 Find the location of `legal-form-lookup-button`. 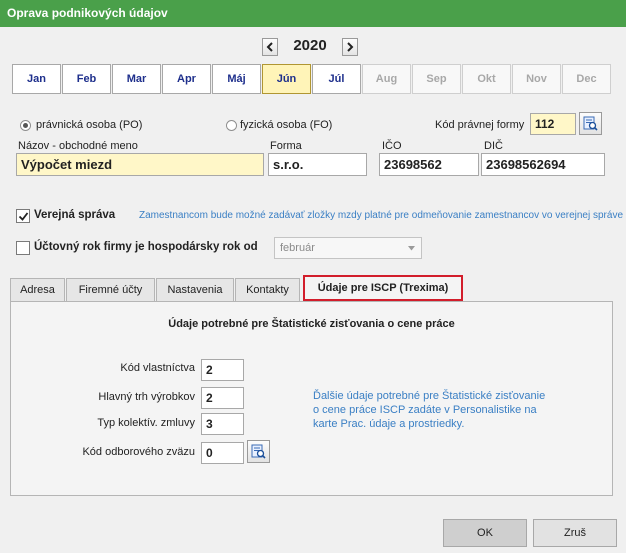

legal-form-lookup-button is located at coordinates (590, 123).